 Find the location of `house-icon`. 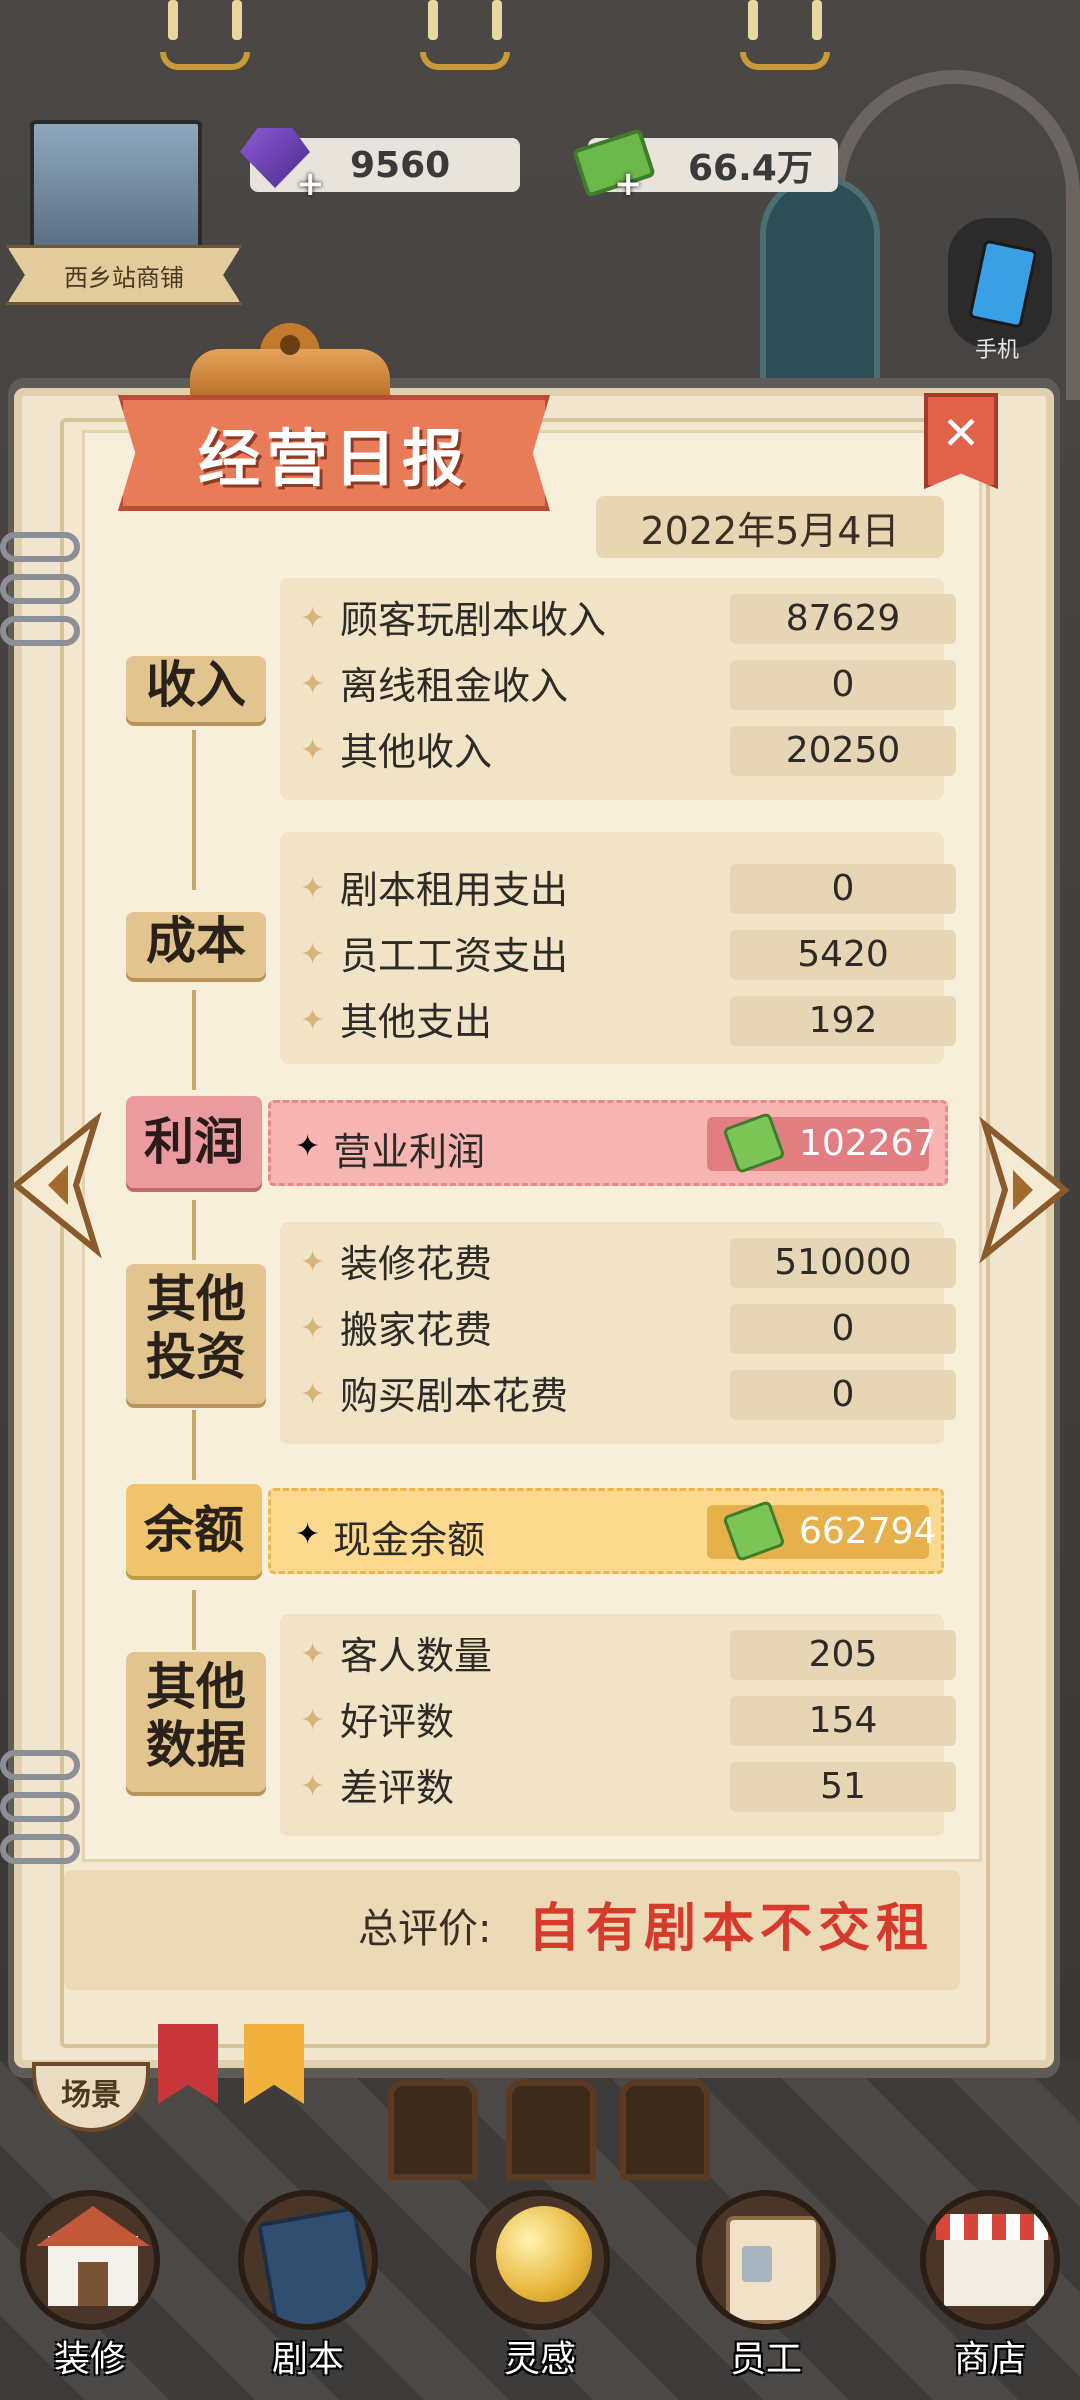

house-icon is located at coordinates (90, 2260).